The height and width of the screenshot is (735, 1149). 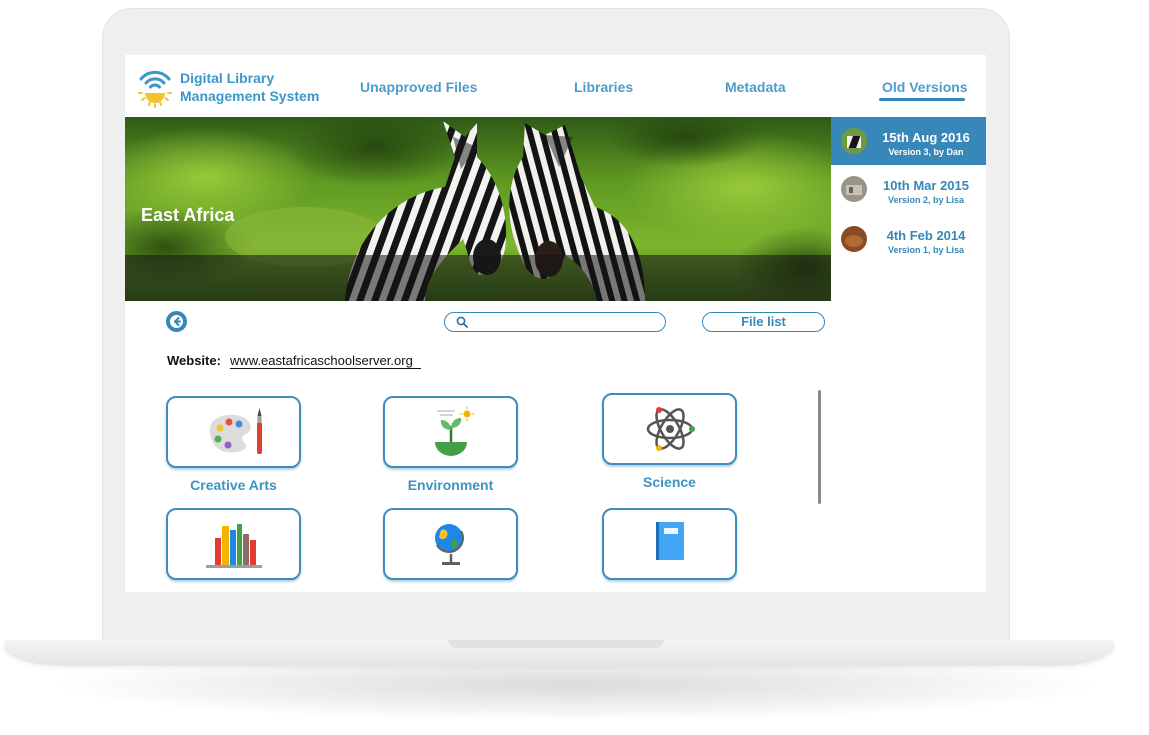 I want to click on palette-icon, so click(x=235, y=431).